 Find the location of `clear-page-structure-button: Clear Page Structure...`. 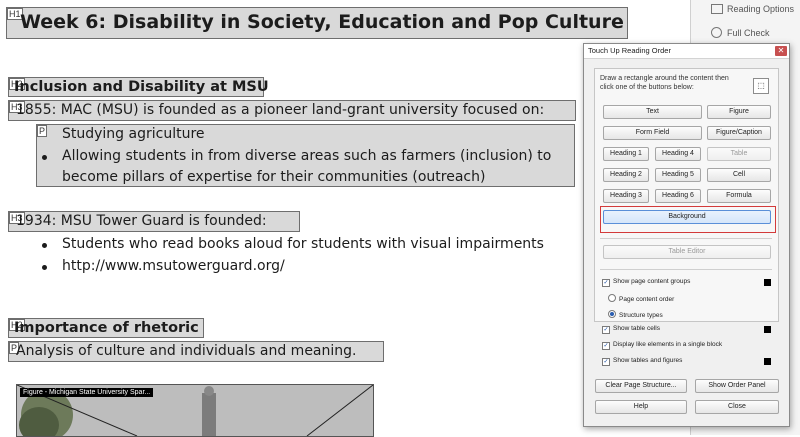

clear-page-structure-button: Clear Page Structure... is located at coordinates (641, 386).